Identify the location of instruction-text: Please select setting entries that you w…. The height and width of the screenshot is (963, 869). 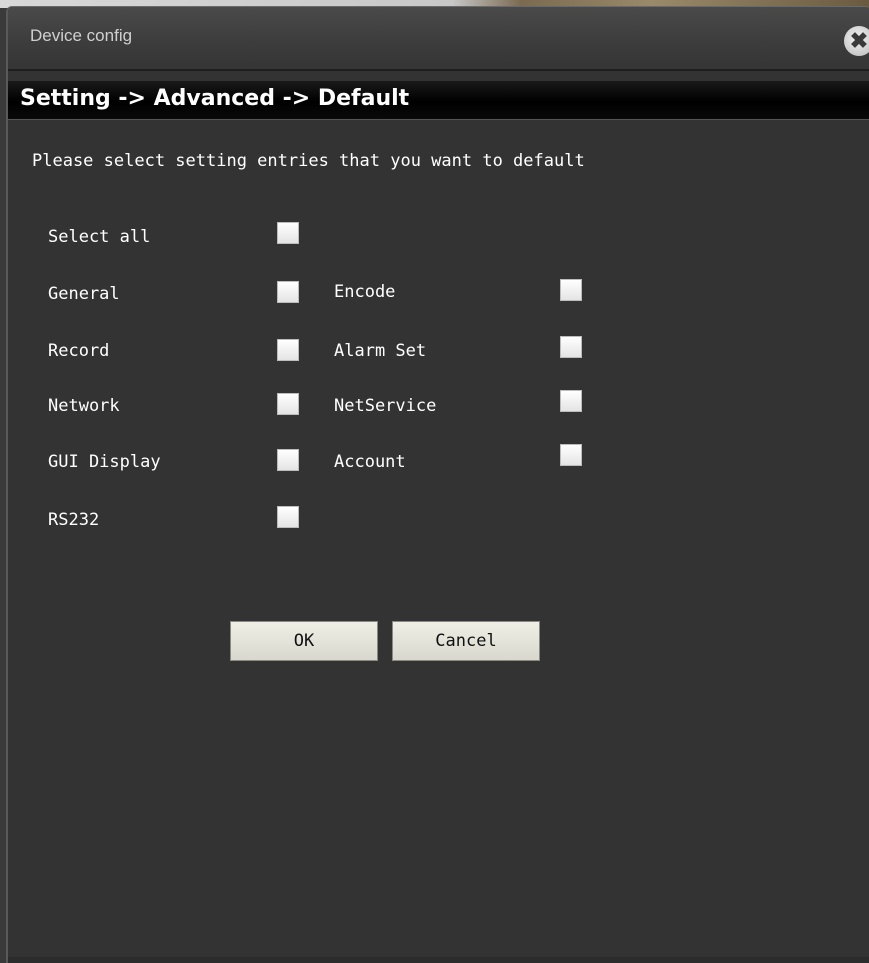
(308, 161).